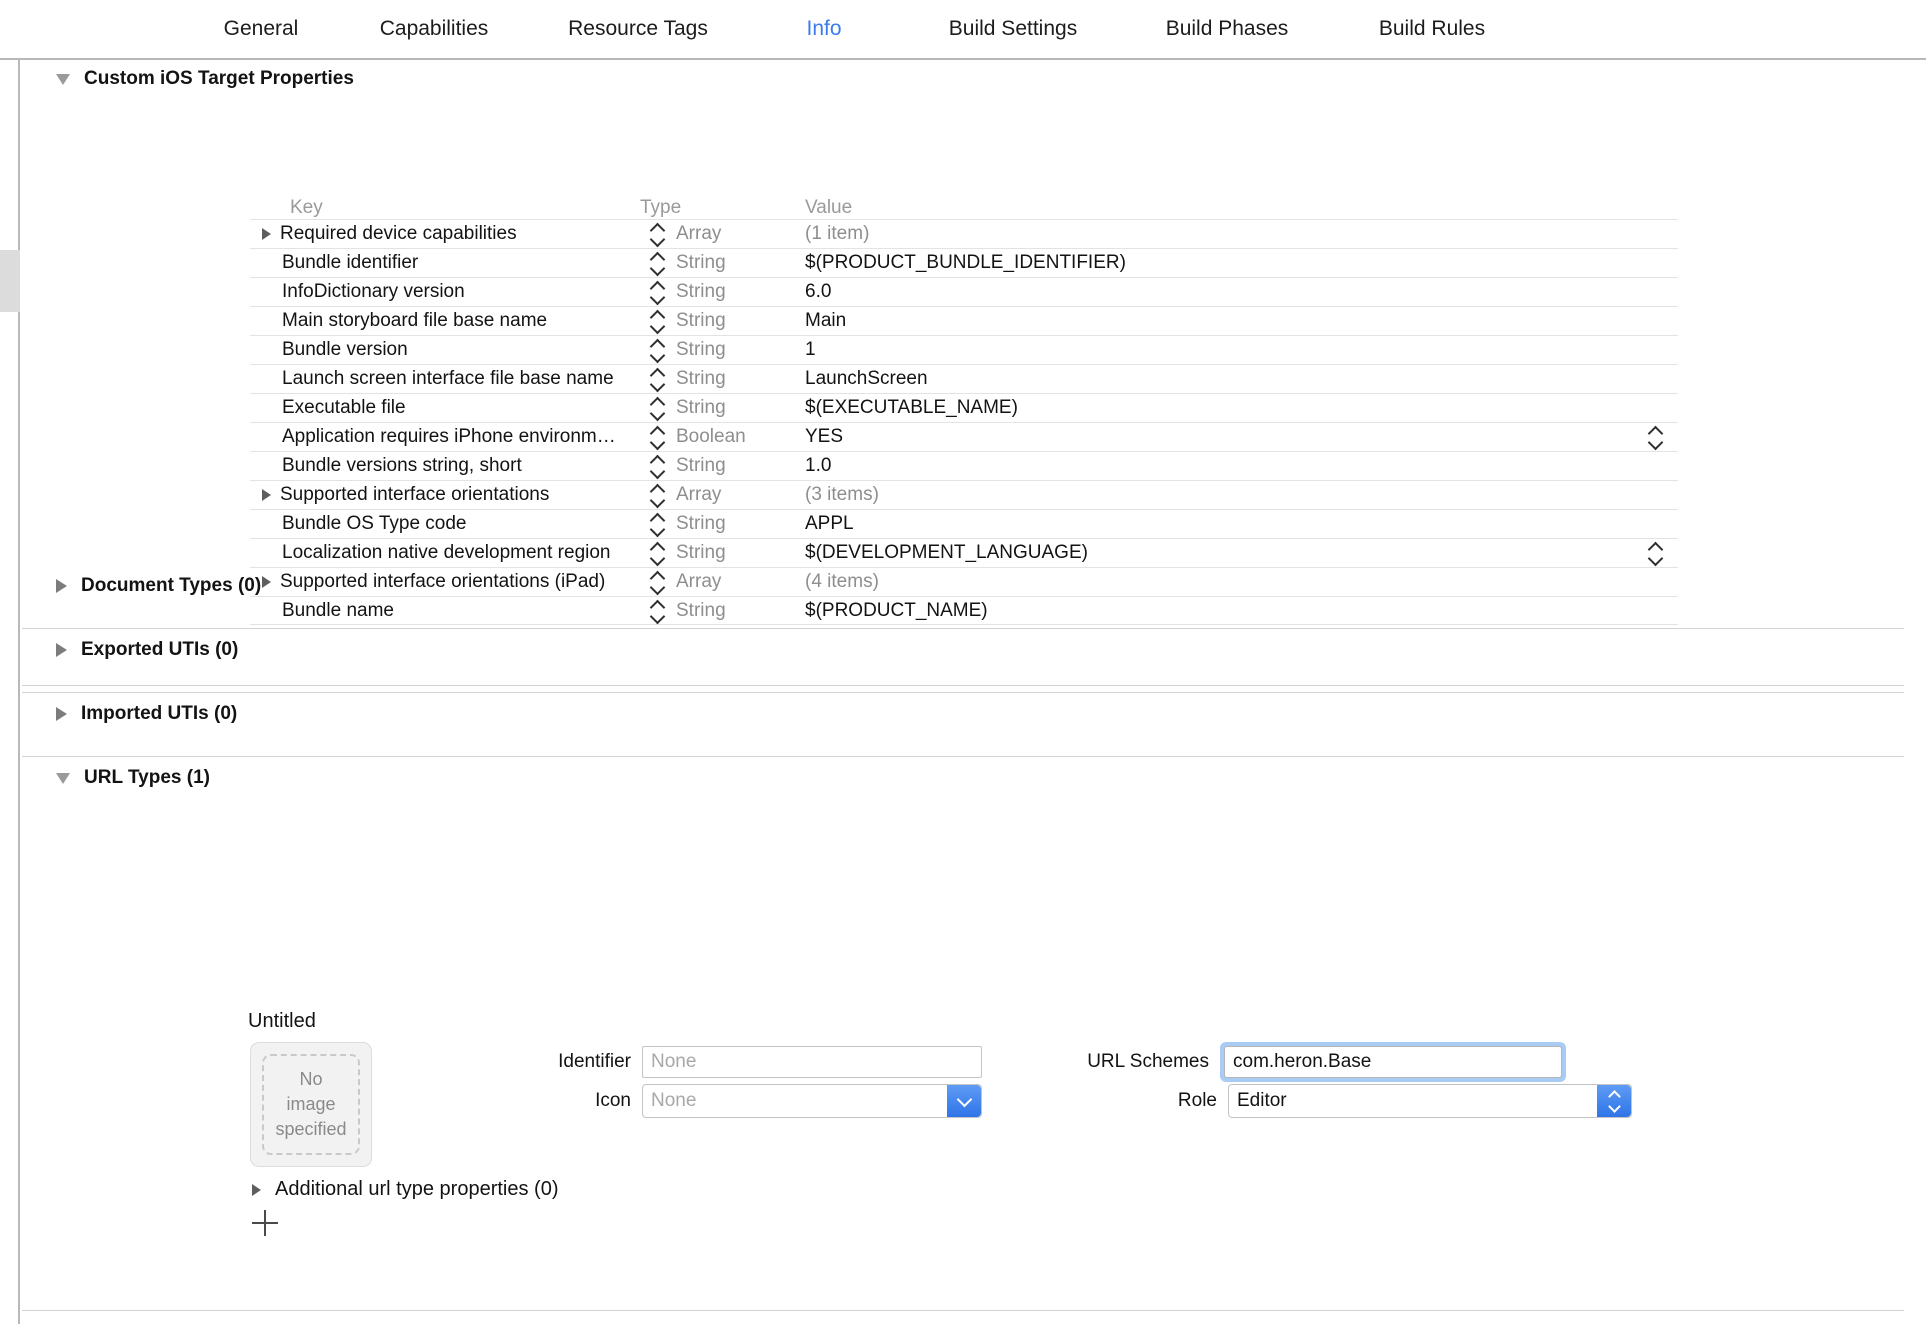 This screenshot has width=1926, height=1324. I want to click on plist-value-cell: $(PRODUCT_BUNDLE_IDENTIFIER), so click(1219, 263).